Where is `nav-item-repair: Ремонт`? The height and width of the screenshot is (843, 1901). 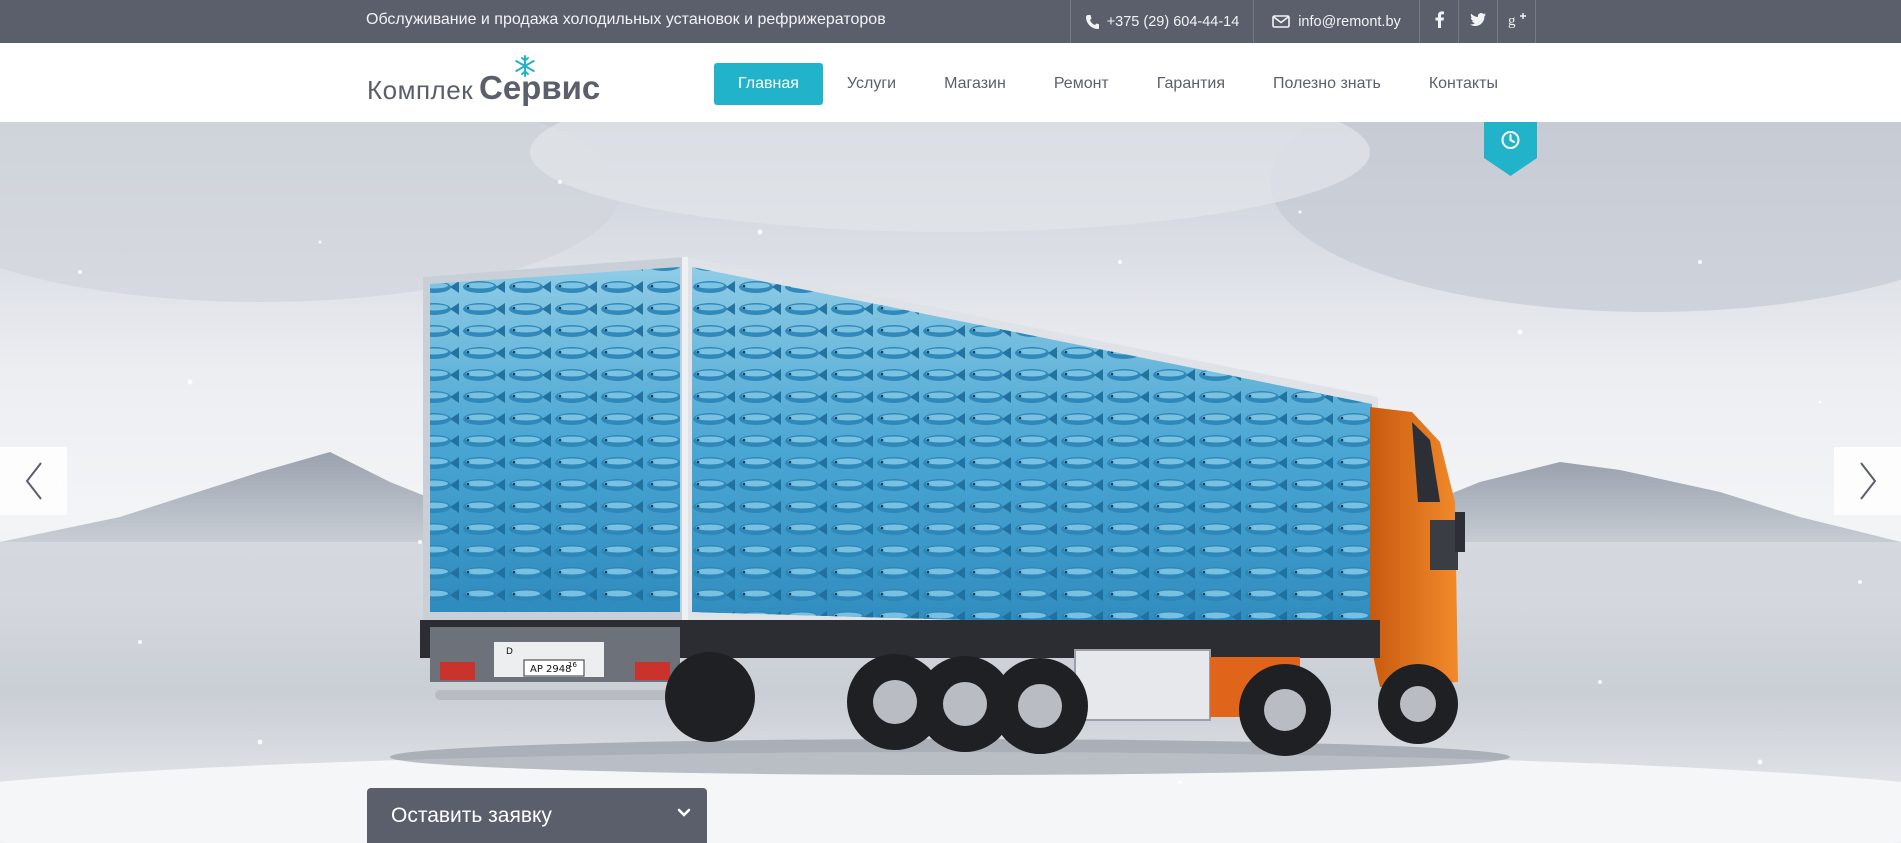
nav-item-repair: Ремонт is located at coordinates (1081, 84).